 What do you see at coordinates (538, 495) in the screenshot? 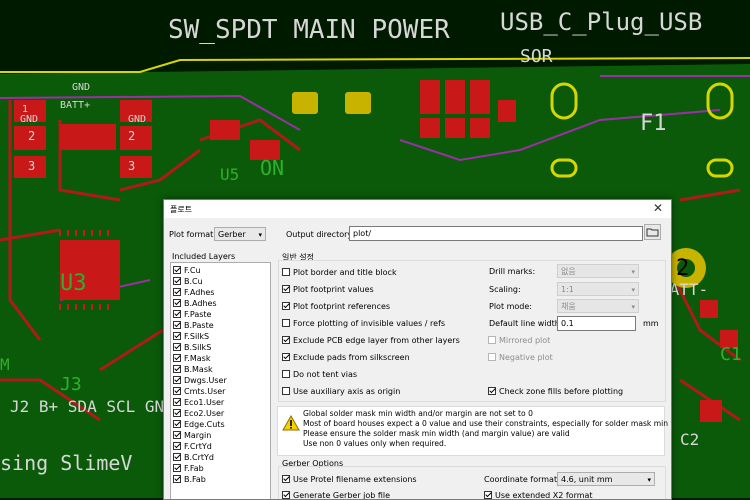
I see `extended-x2-option: Use extended X2 format` at bounding box center [538, 495].